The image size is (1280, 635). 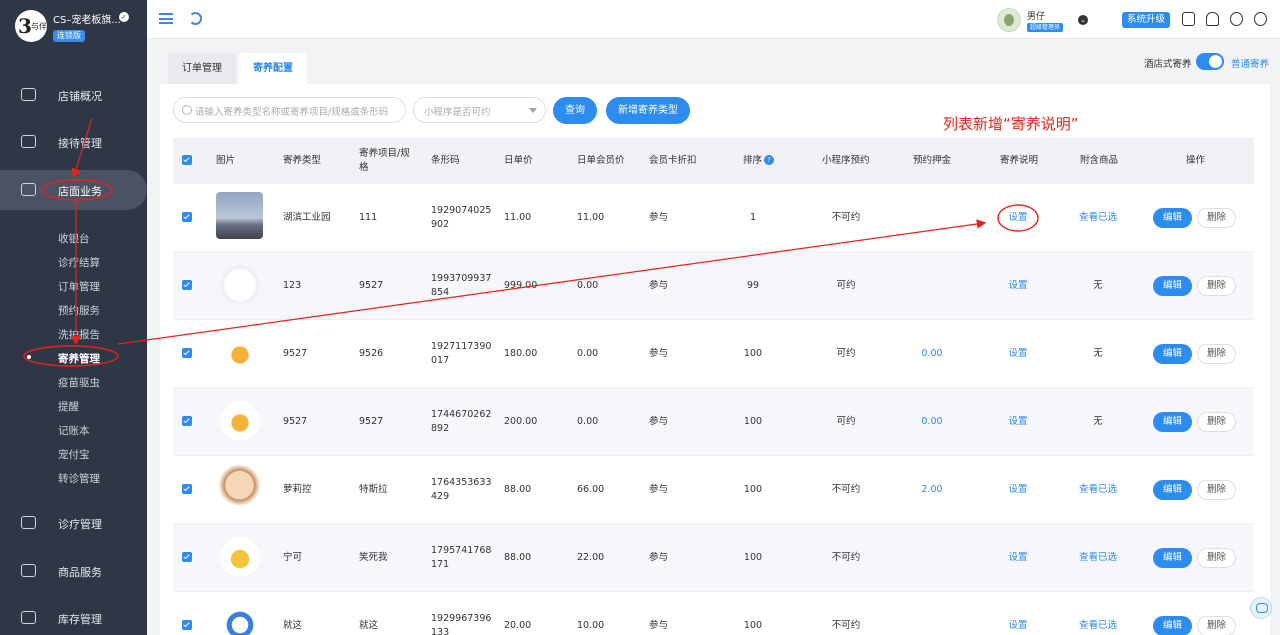 I want to click on edition-badge: 连锁版, so click(x=69, y=36).